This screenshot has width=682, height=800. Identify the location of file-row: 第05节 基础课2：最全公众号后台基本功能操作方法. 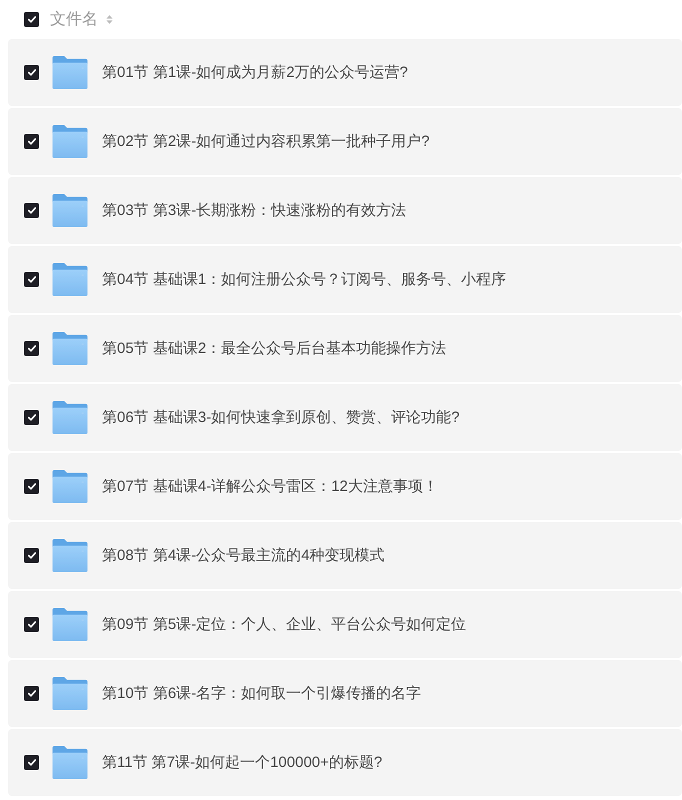
(345, 348).